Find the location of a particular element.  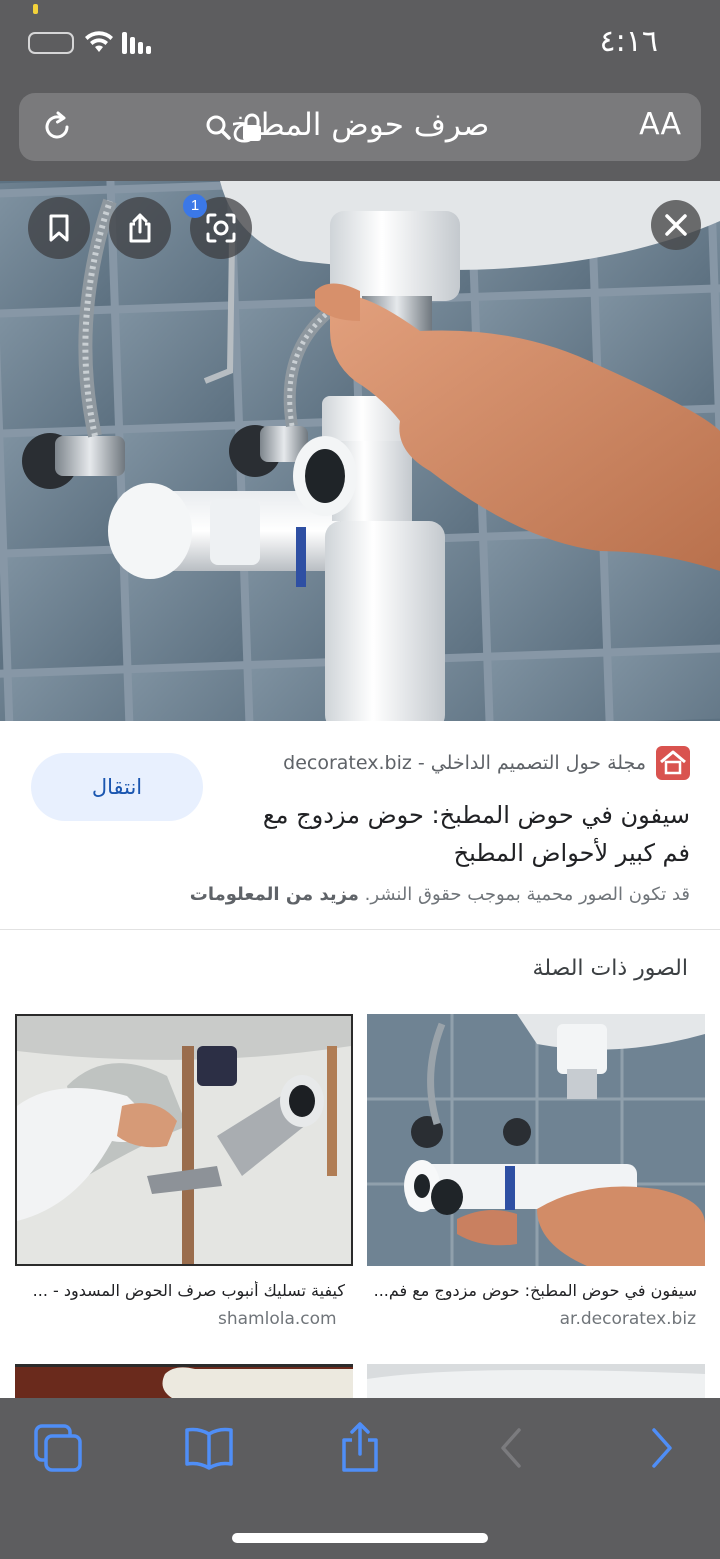

search-icon is located at coordinates (218, 127).